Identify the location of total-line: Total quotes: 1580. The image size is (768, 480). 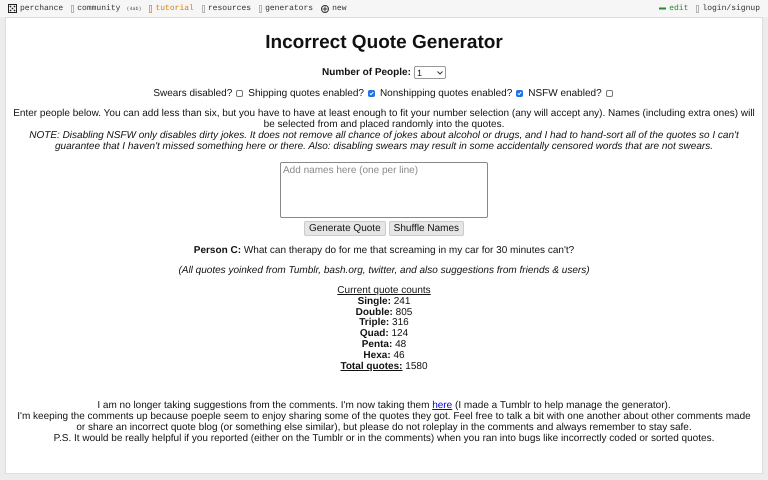
(384, 367).